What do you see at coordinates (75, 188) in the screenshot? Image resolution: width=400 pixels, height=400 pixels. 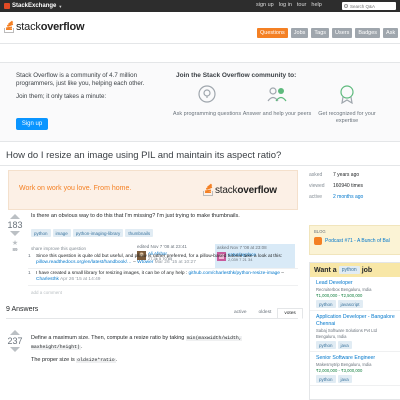 I see `ad-tagline: Work on work you love. From home.` at bounding box center [75, 188].